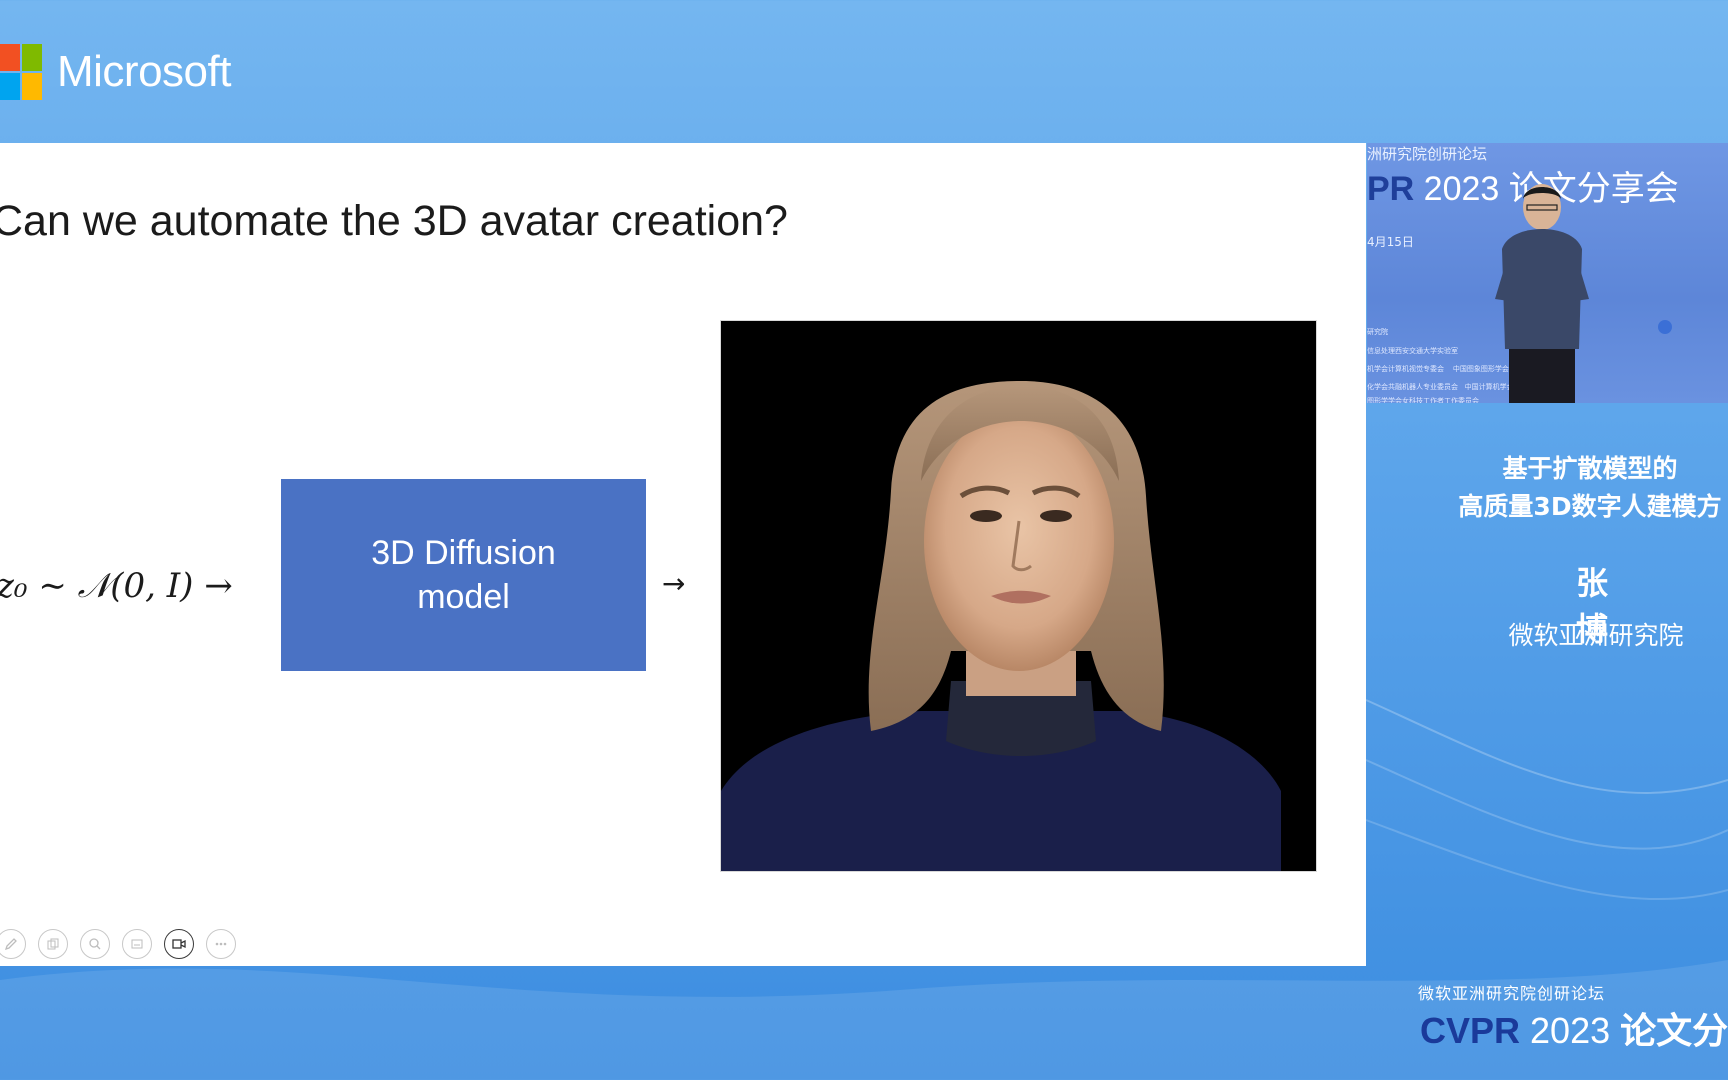 The image size is (1728, 1080). What do you see at coordinates (1590, 506) in the screenshot?
I see `talk-title-line2: 高质量3D数字人建模方` at bounding box center [1590, 506].